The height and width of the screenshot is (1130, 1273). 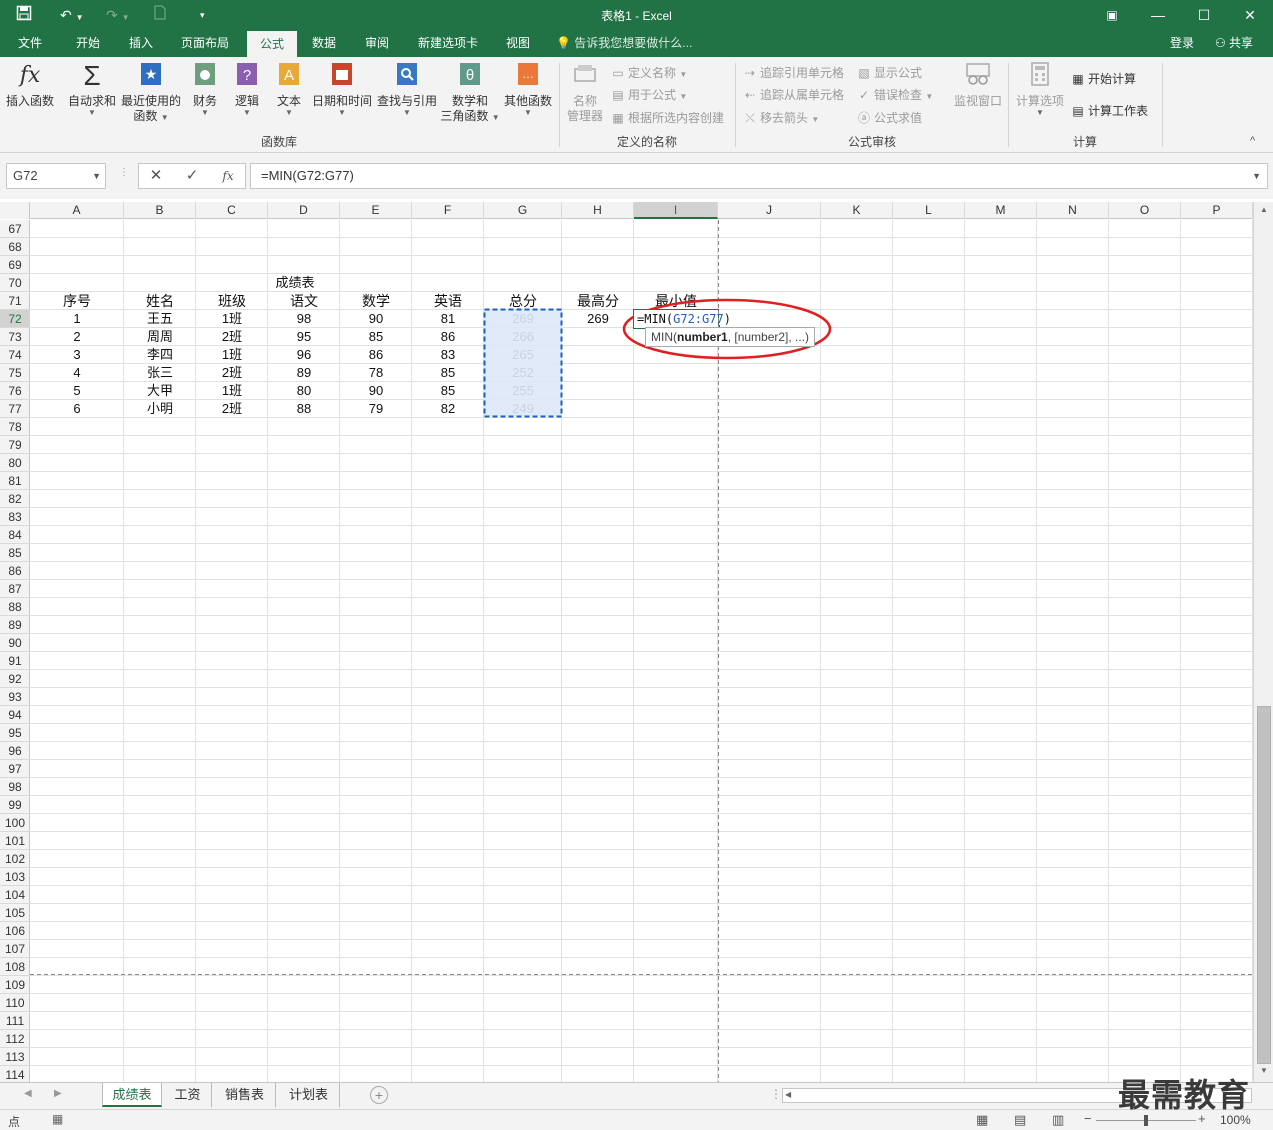 What do you see at coordinates (15, 895) in the screenshot?
I see `row-header-104: 104` at bounding box center [15, 895].